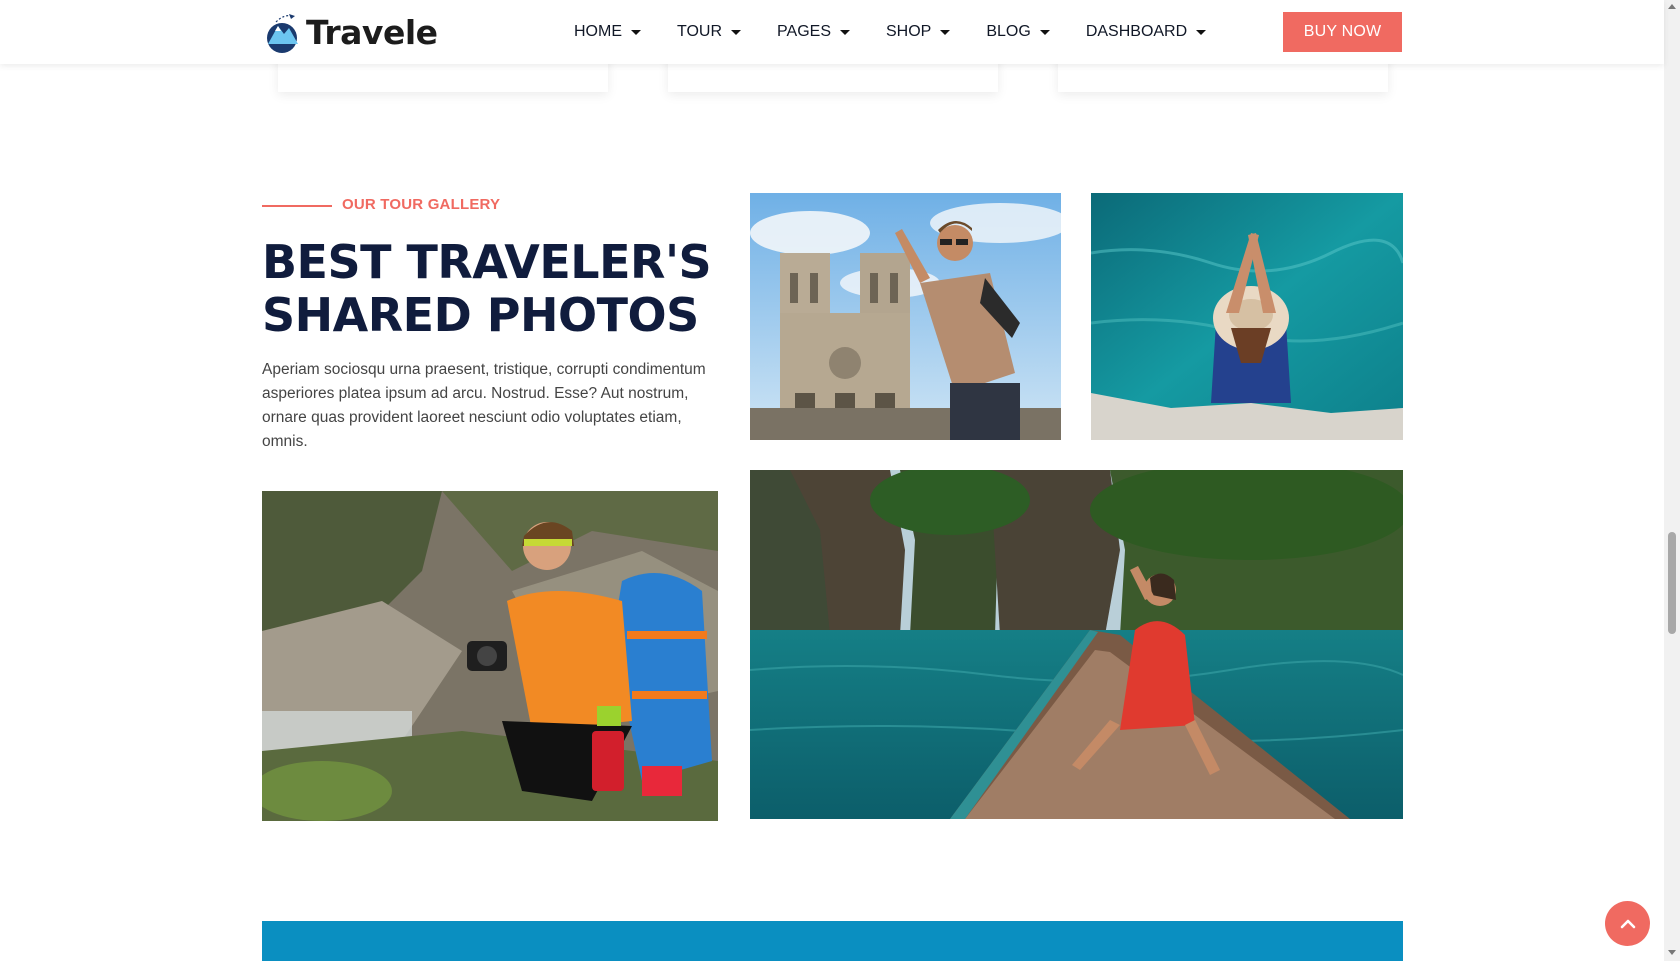 Image resolution: width=1680 pixels, height=961 pixels. What do you see at coordinates (1672, 480) in the screenshot?
I see `page-scrollbar` at bounding box center [1672, 480].